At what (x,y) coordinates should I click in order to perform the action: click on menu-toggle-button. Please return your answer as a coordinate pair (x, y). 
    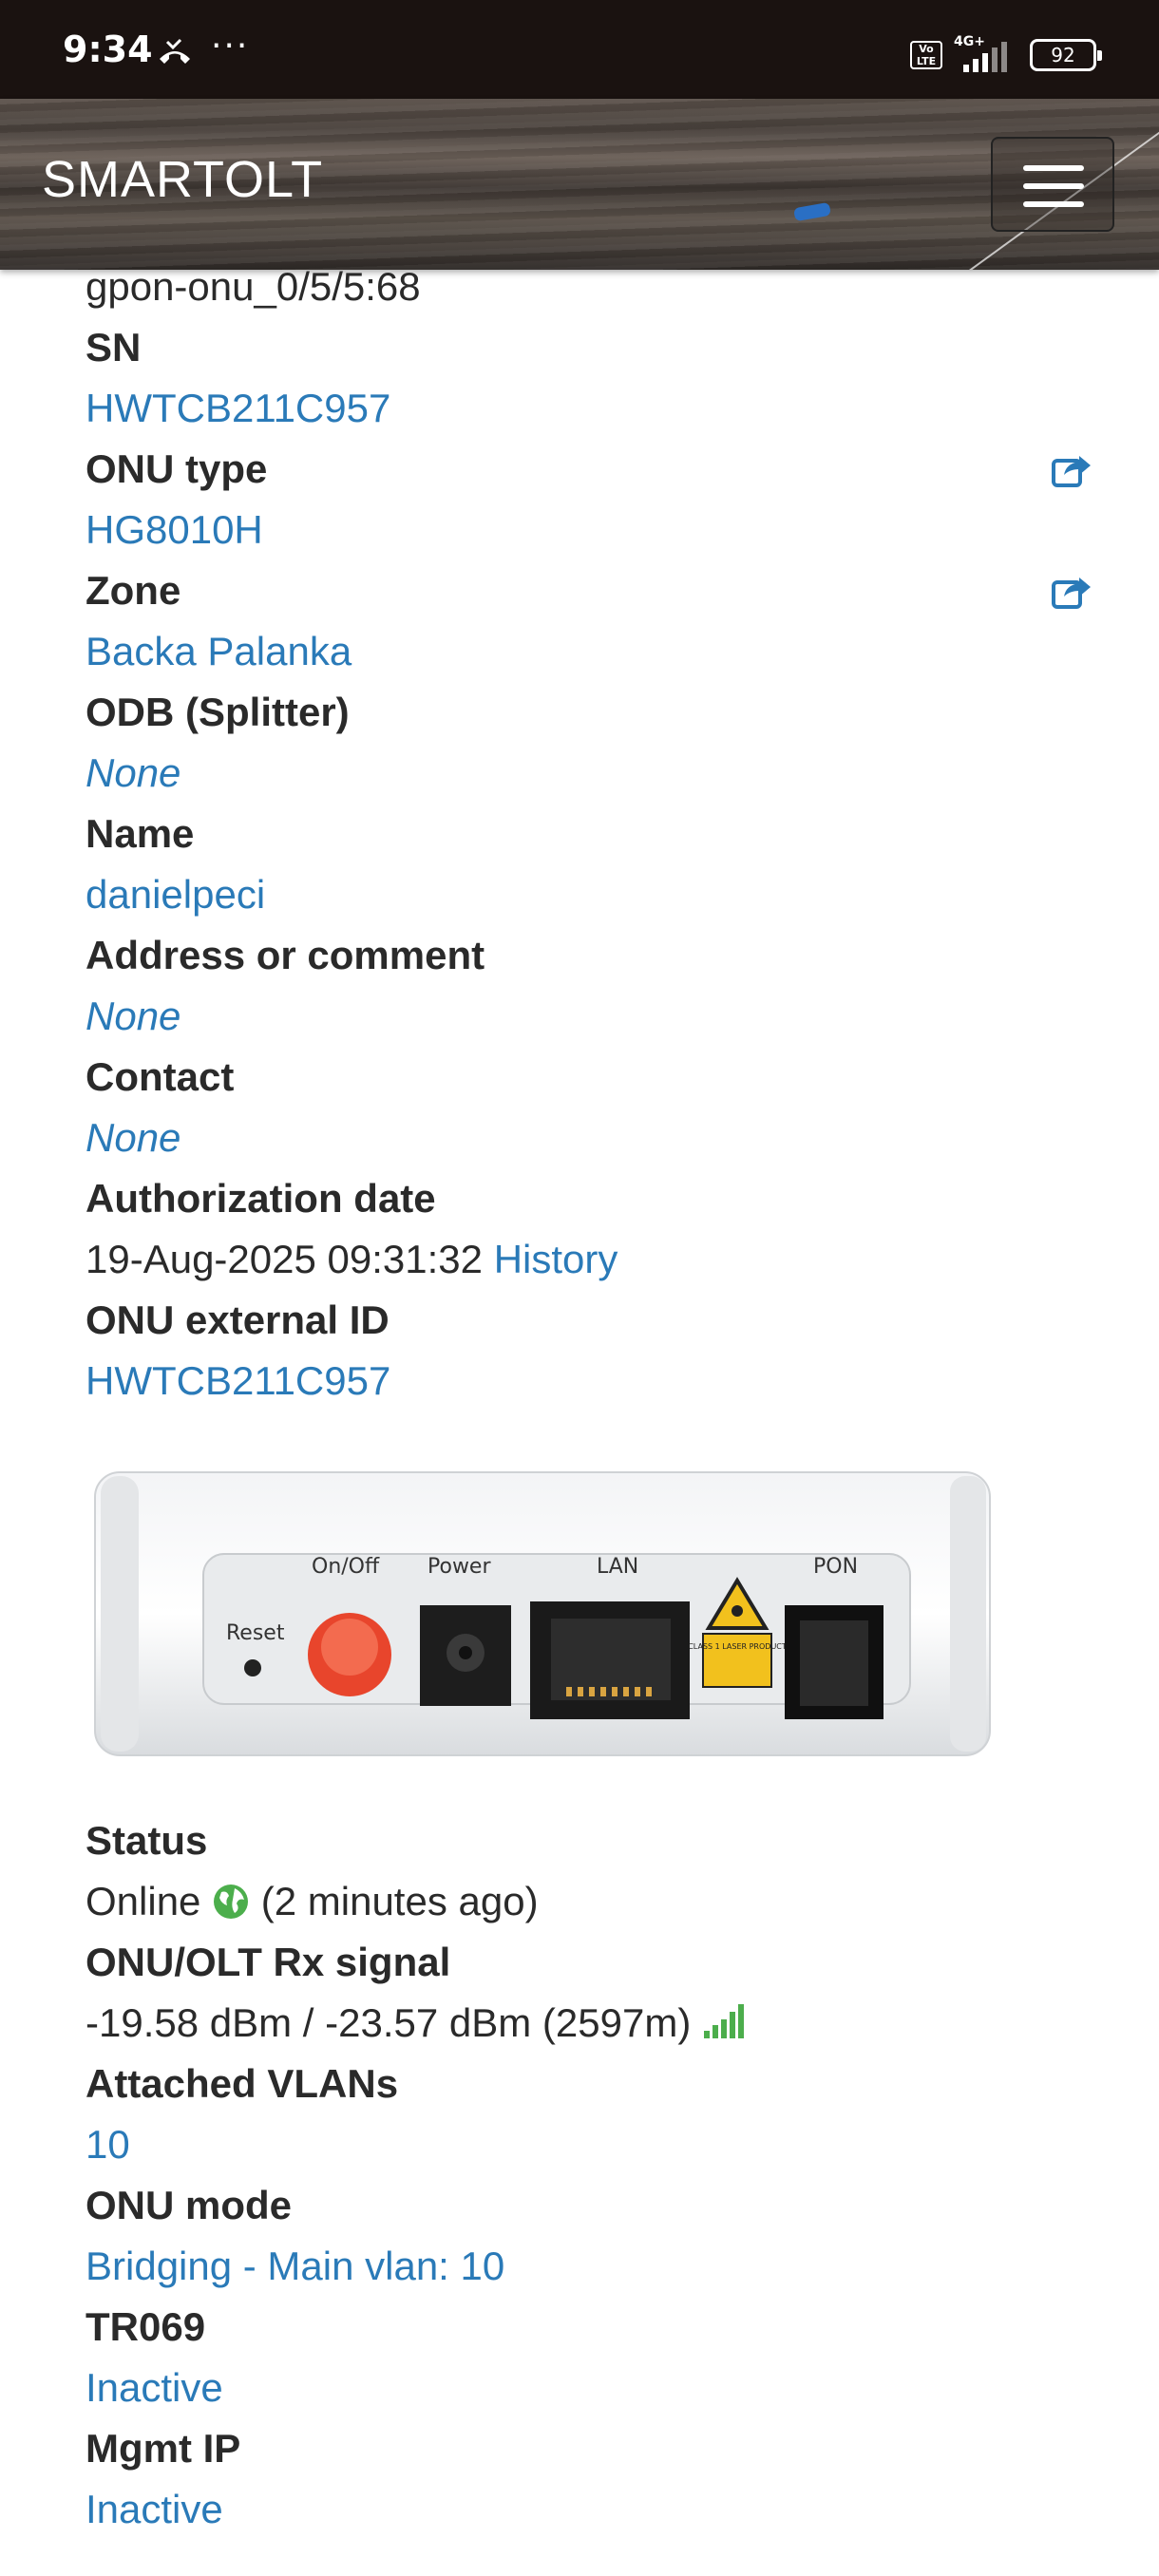
    Looking at the image, I should click on (1052, 184).